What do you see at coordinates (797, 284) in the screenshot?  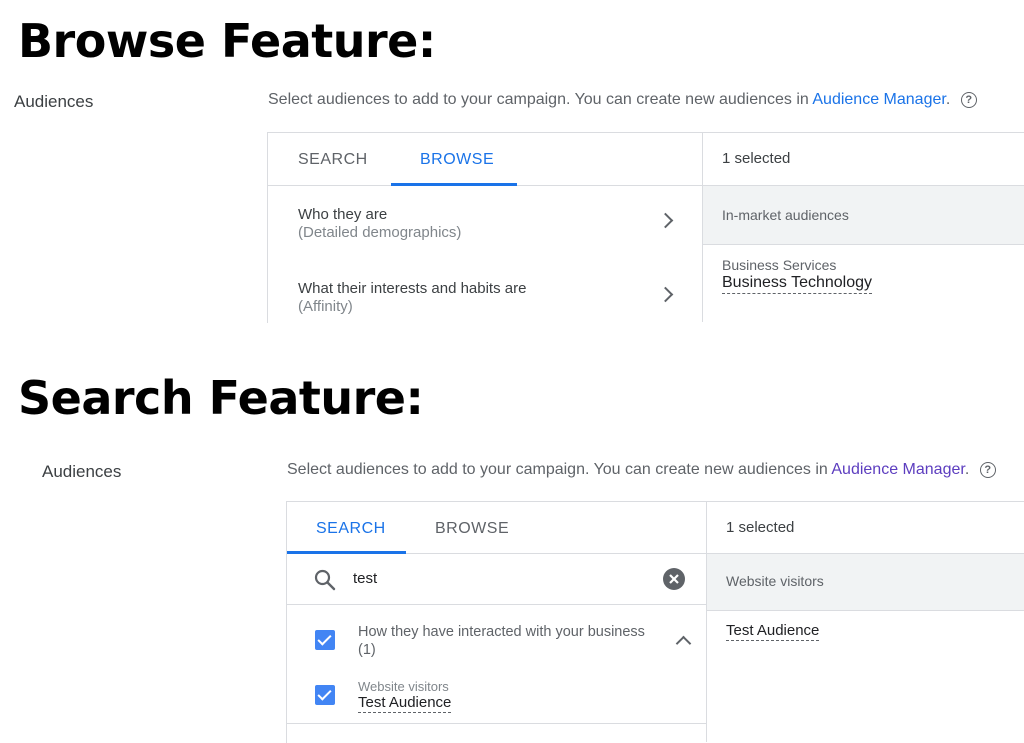 I see `selected-audience-item: Business Technology` at bounding box center [797, 284].